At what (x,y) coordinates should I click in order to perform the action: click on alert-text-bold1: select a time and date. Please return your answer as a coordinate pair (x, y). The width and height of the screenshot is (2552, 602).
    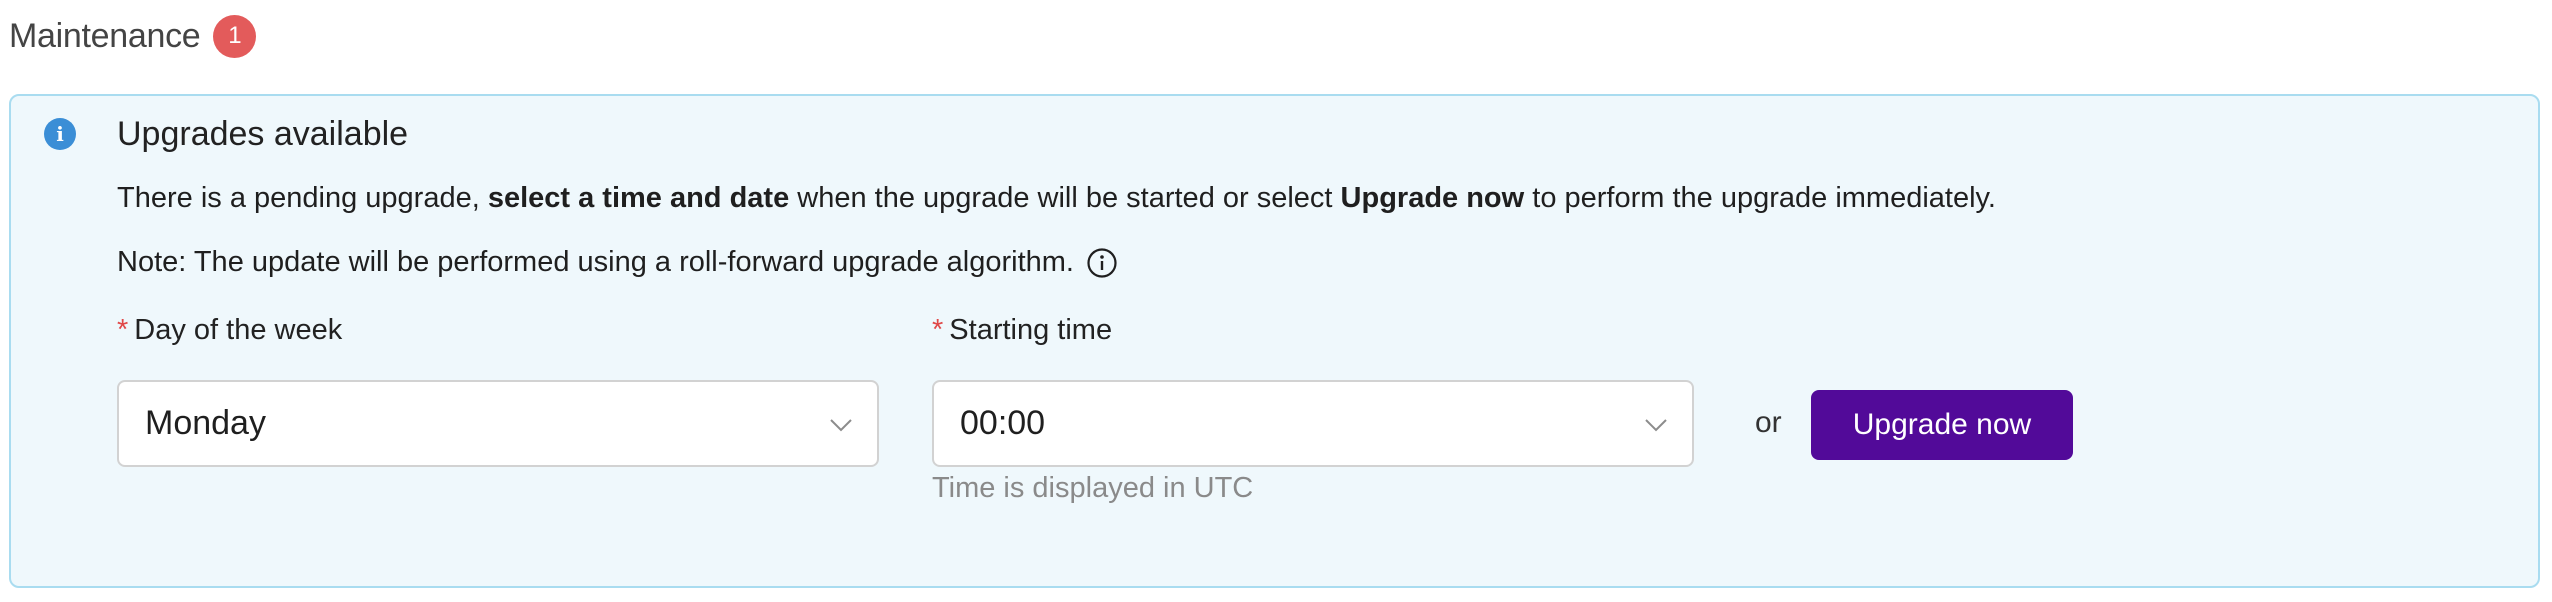
    Looking at the image, I should click on (638, 198).